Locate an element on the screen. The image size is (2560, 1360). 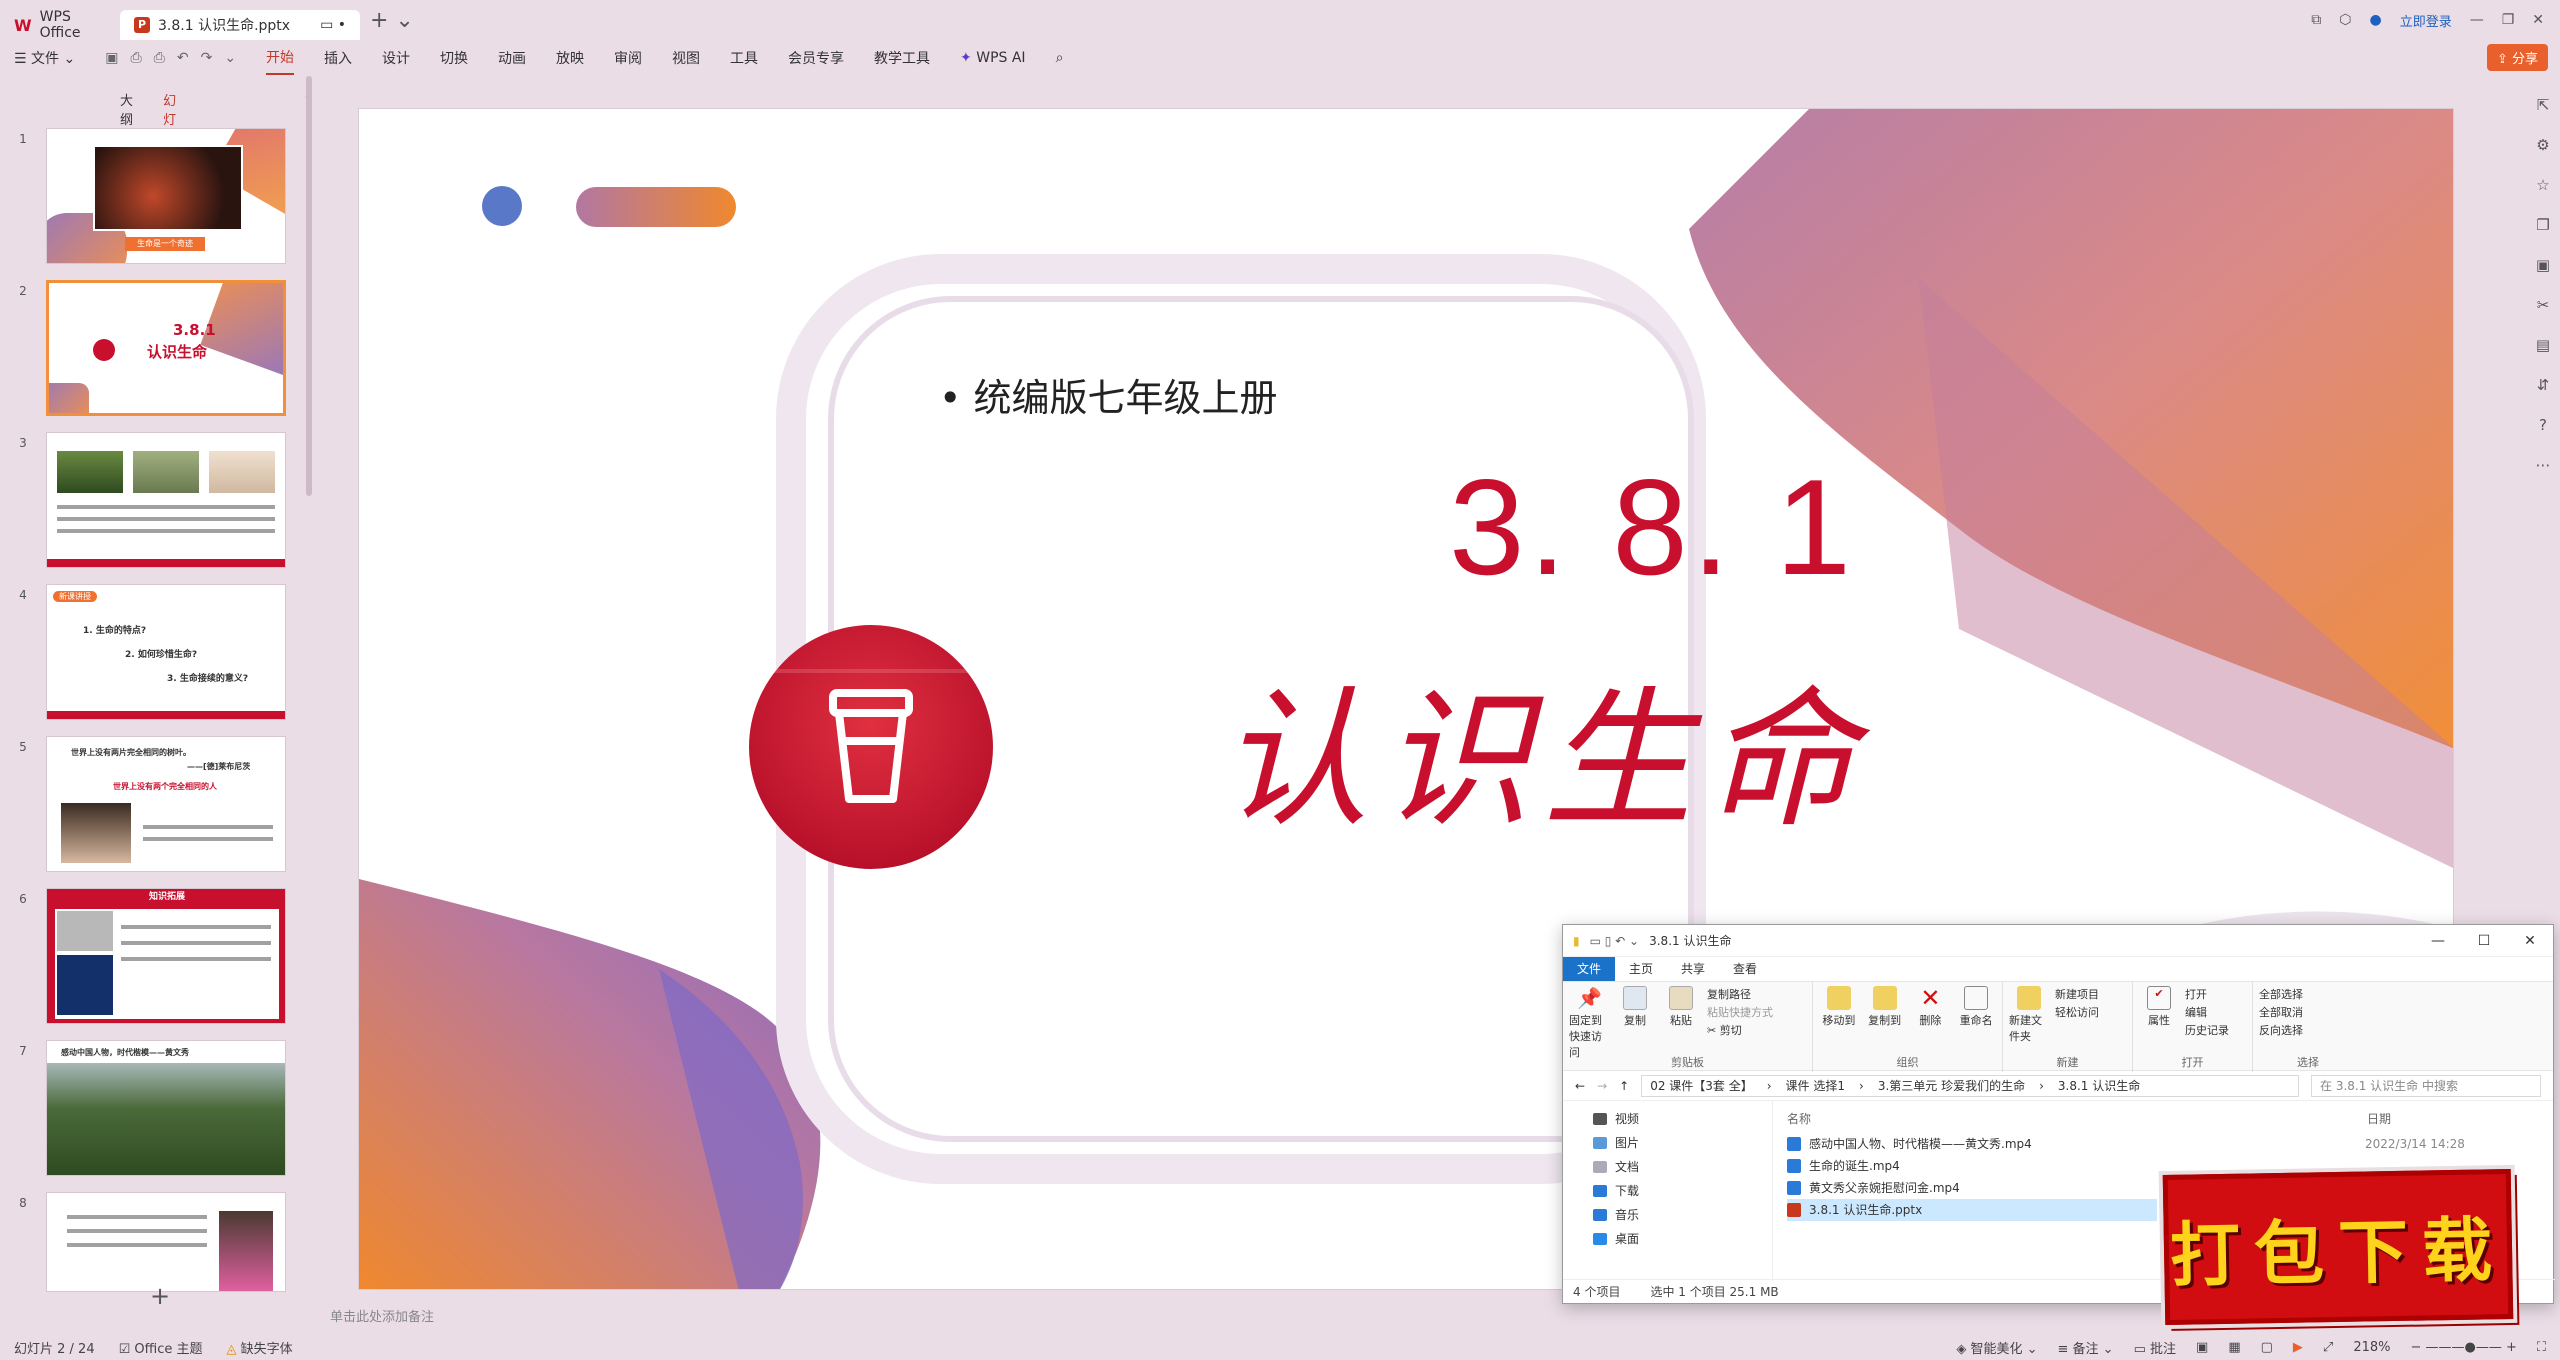
menu-wps-ai: ✦ WPS AI is located at coordinates (993, 58).